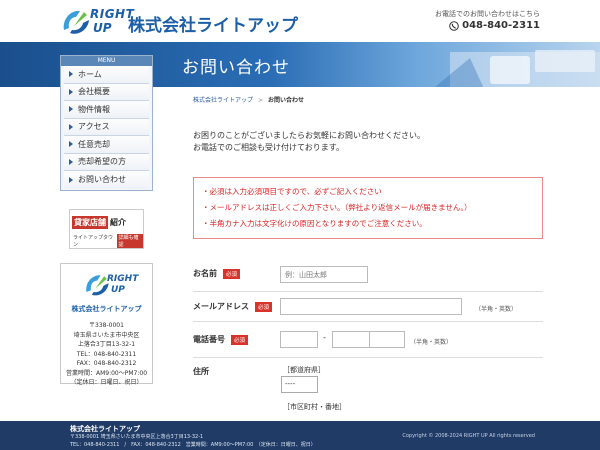 The image size is (600, 450). I want to click on page-title: お問い合わせ, so click(236, 68).